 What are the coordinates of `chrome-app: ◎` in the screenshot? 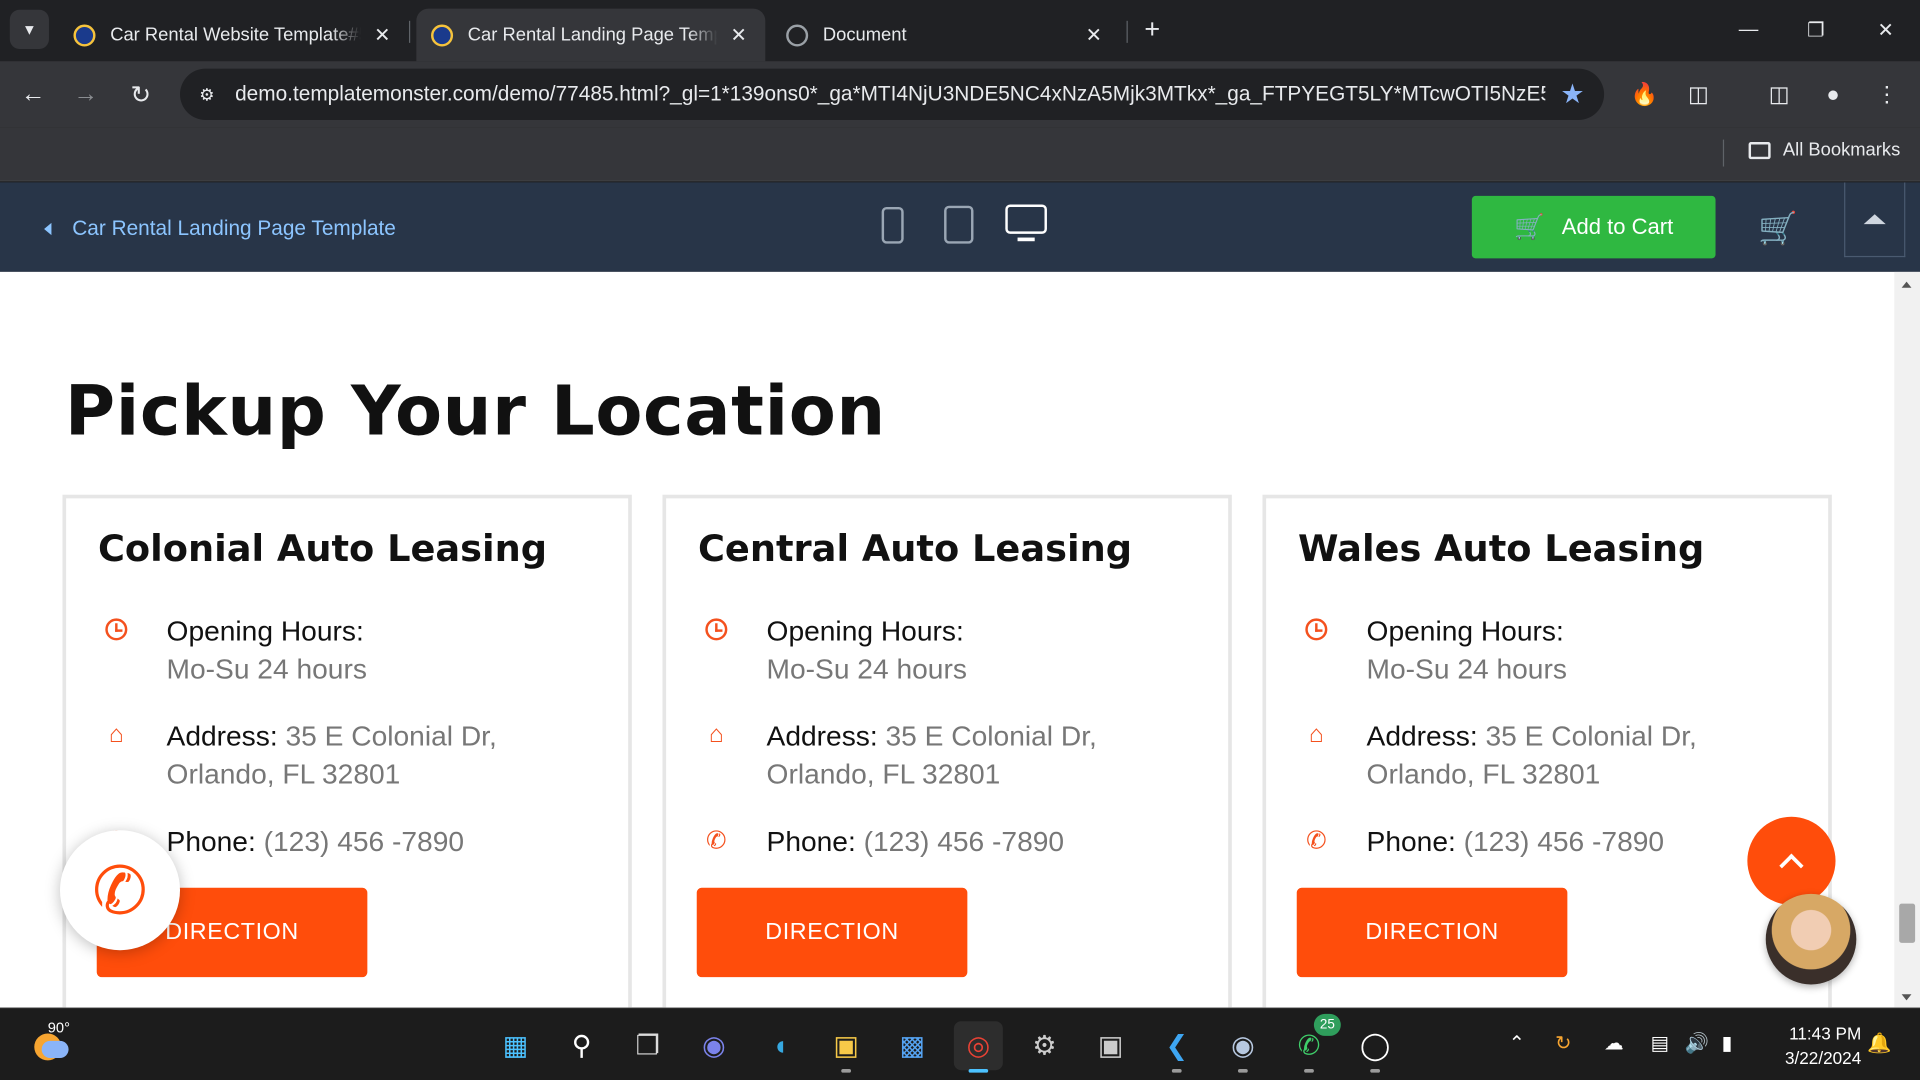 It's located at (978, 1047).